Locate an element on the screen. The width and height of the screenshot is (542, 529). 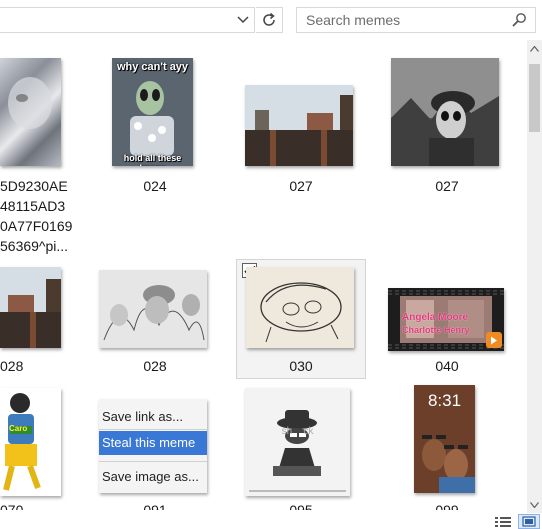
refresh-button is located at coordinates (269, 20).